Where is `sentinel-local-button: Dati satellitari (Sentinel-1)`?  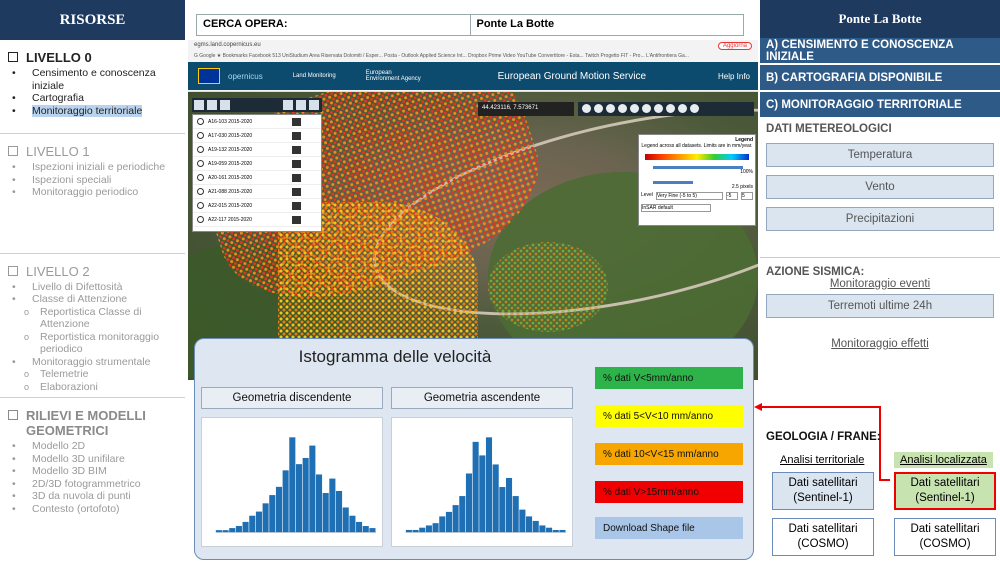
sentinel-local-button: Dati satellitari (Sentinel-1) is located at coordinates (945, 491).